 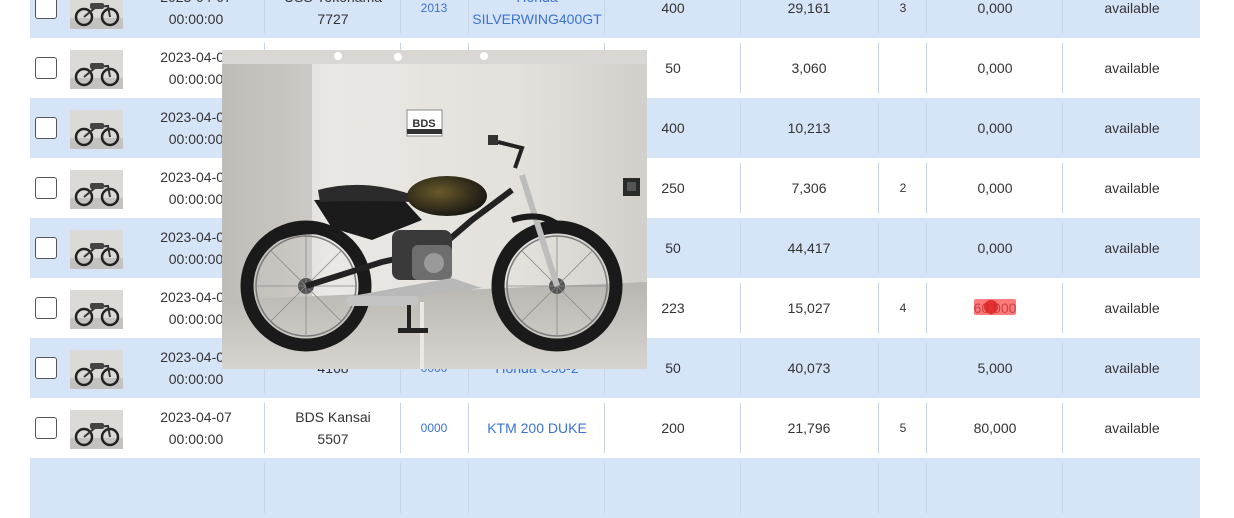 What do you see at coordinates (995, 8) in the screenshot?
I see `price-cell: 0,000` at bounding box center [995, 8].